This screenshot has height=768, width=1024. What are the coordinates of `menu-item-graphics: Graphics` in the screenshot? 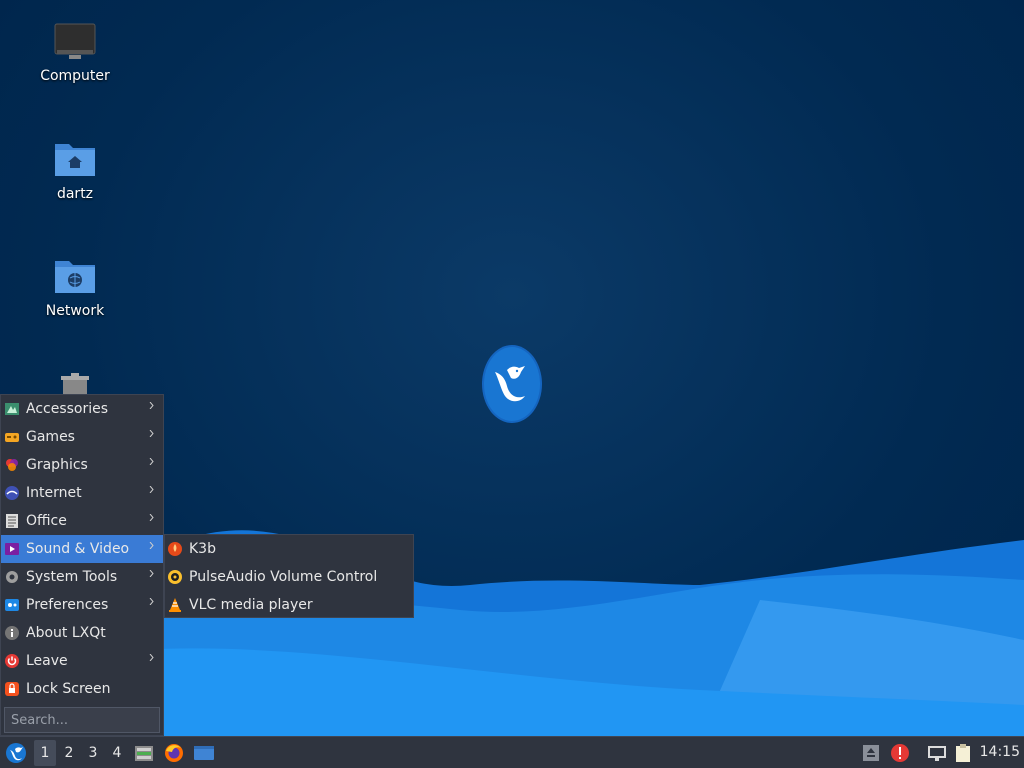 It's located at (82, 465).